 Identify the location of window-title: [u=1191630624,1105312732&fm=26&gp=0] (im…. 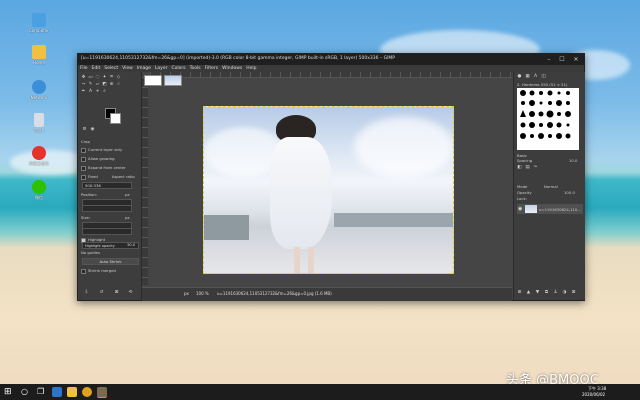
(238, 58).